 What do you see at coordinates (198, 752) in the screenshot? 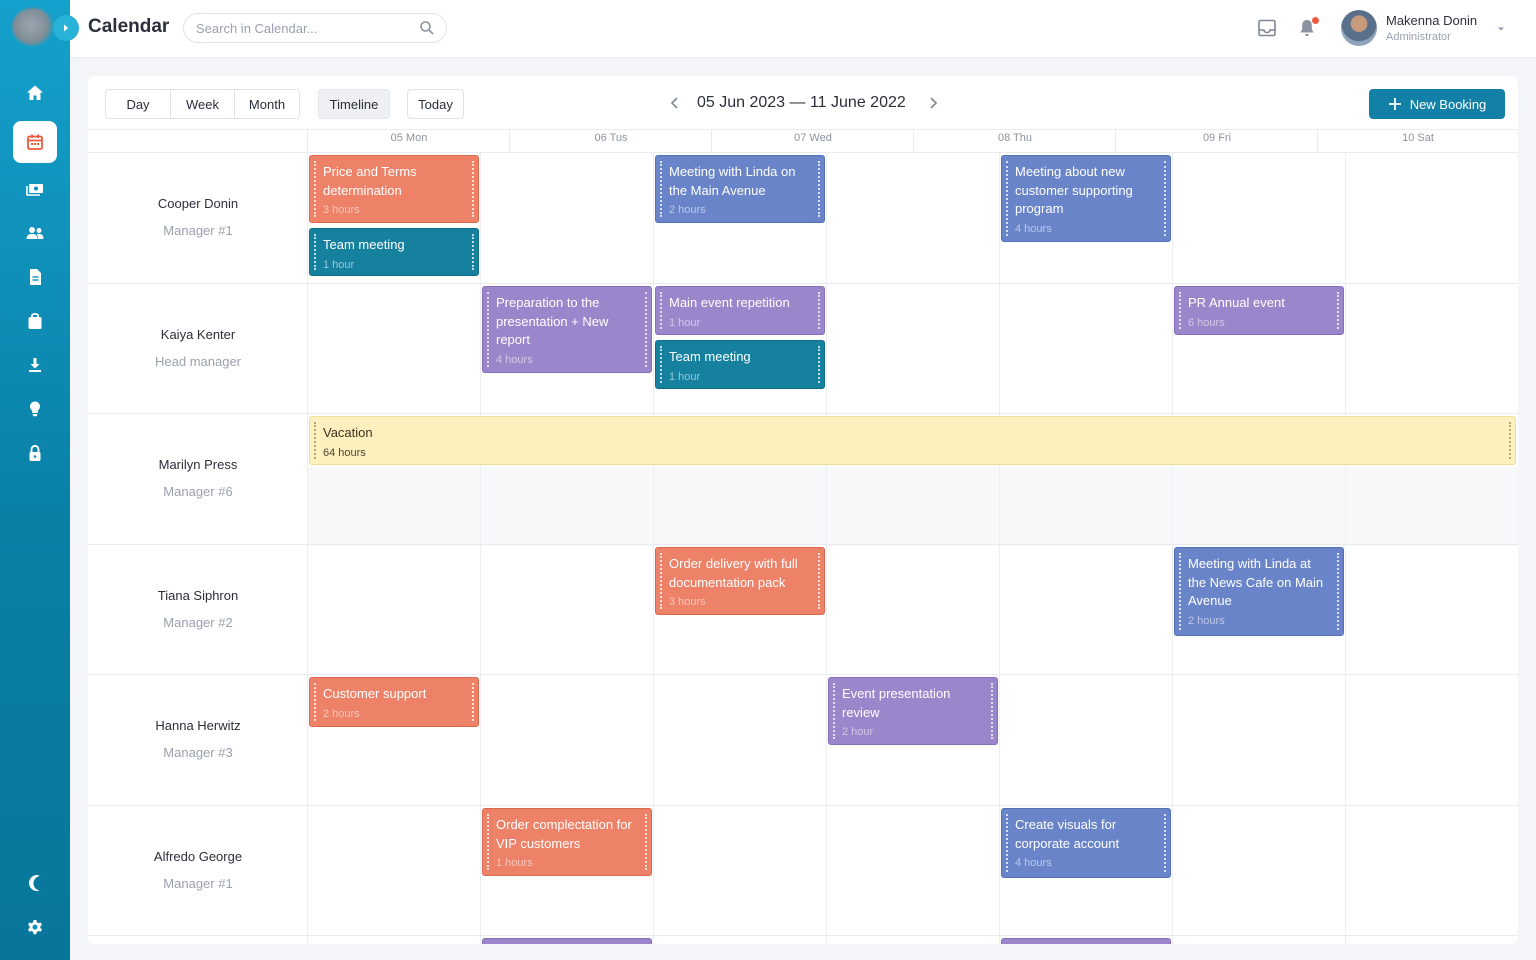
I see `person-role: Manager #3` at bounding box center [198, 752].